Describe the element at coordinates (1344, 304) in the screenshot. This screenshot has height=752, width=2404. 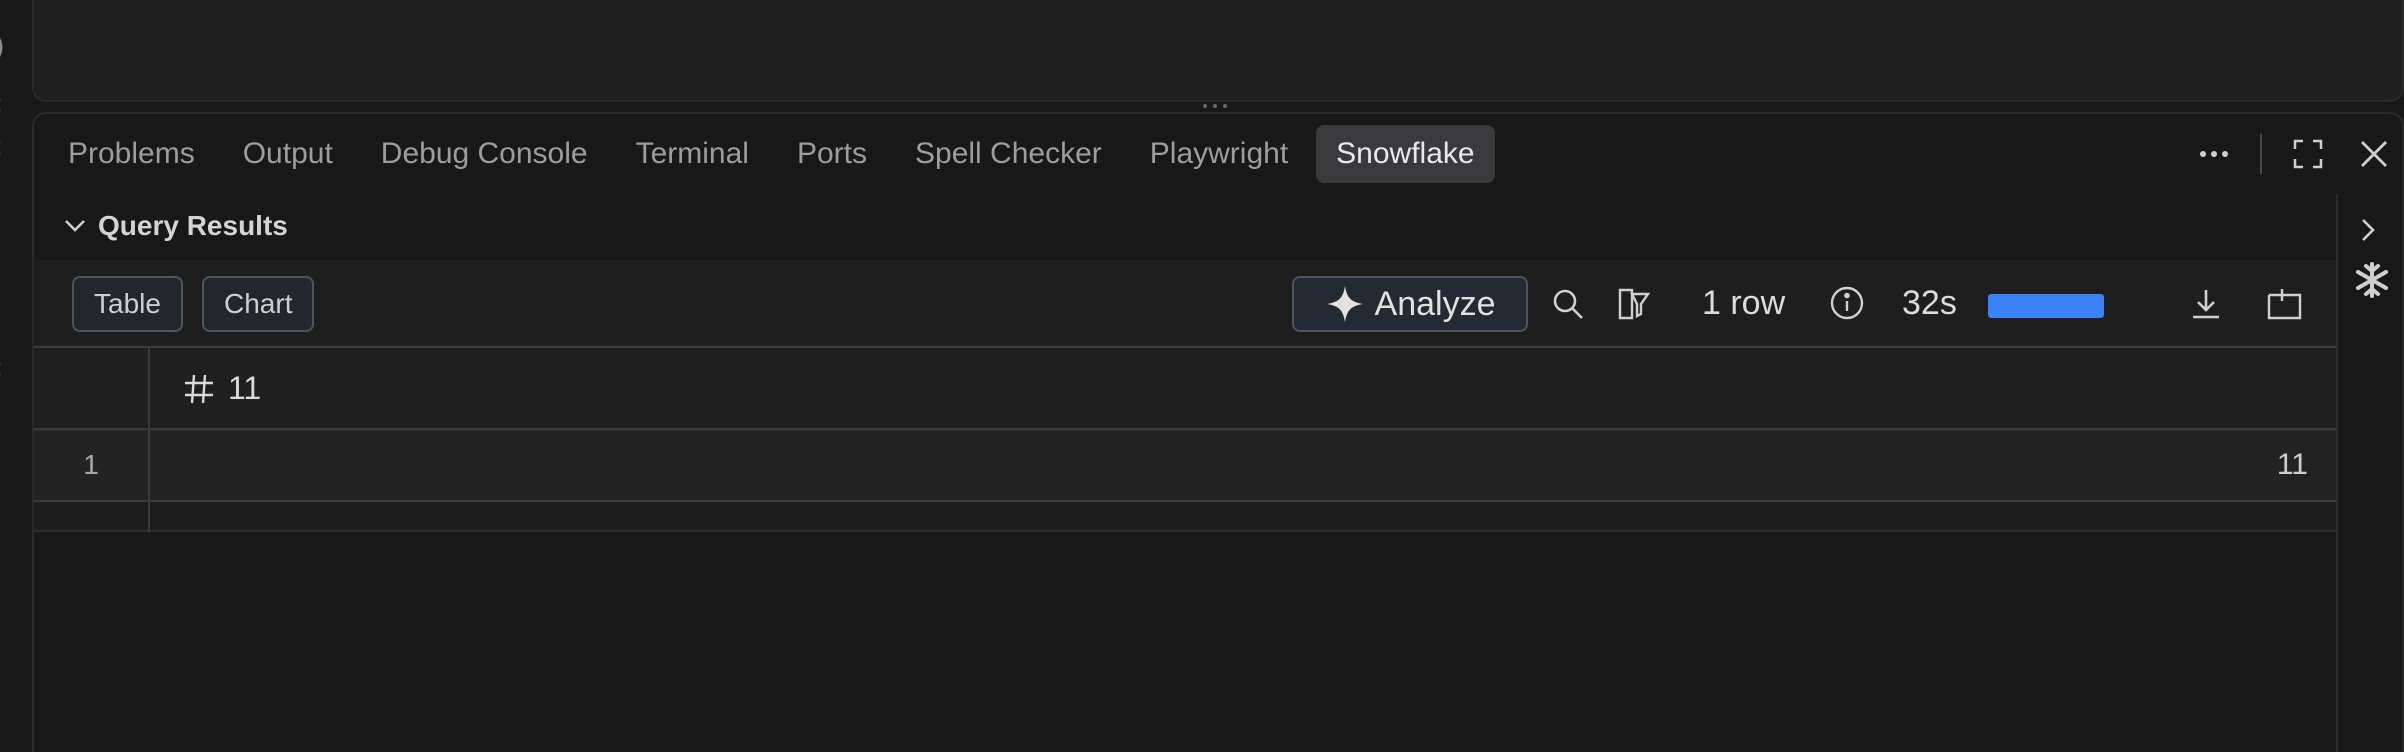
I see `sparkle-icon` at that location.